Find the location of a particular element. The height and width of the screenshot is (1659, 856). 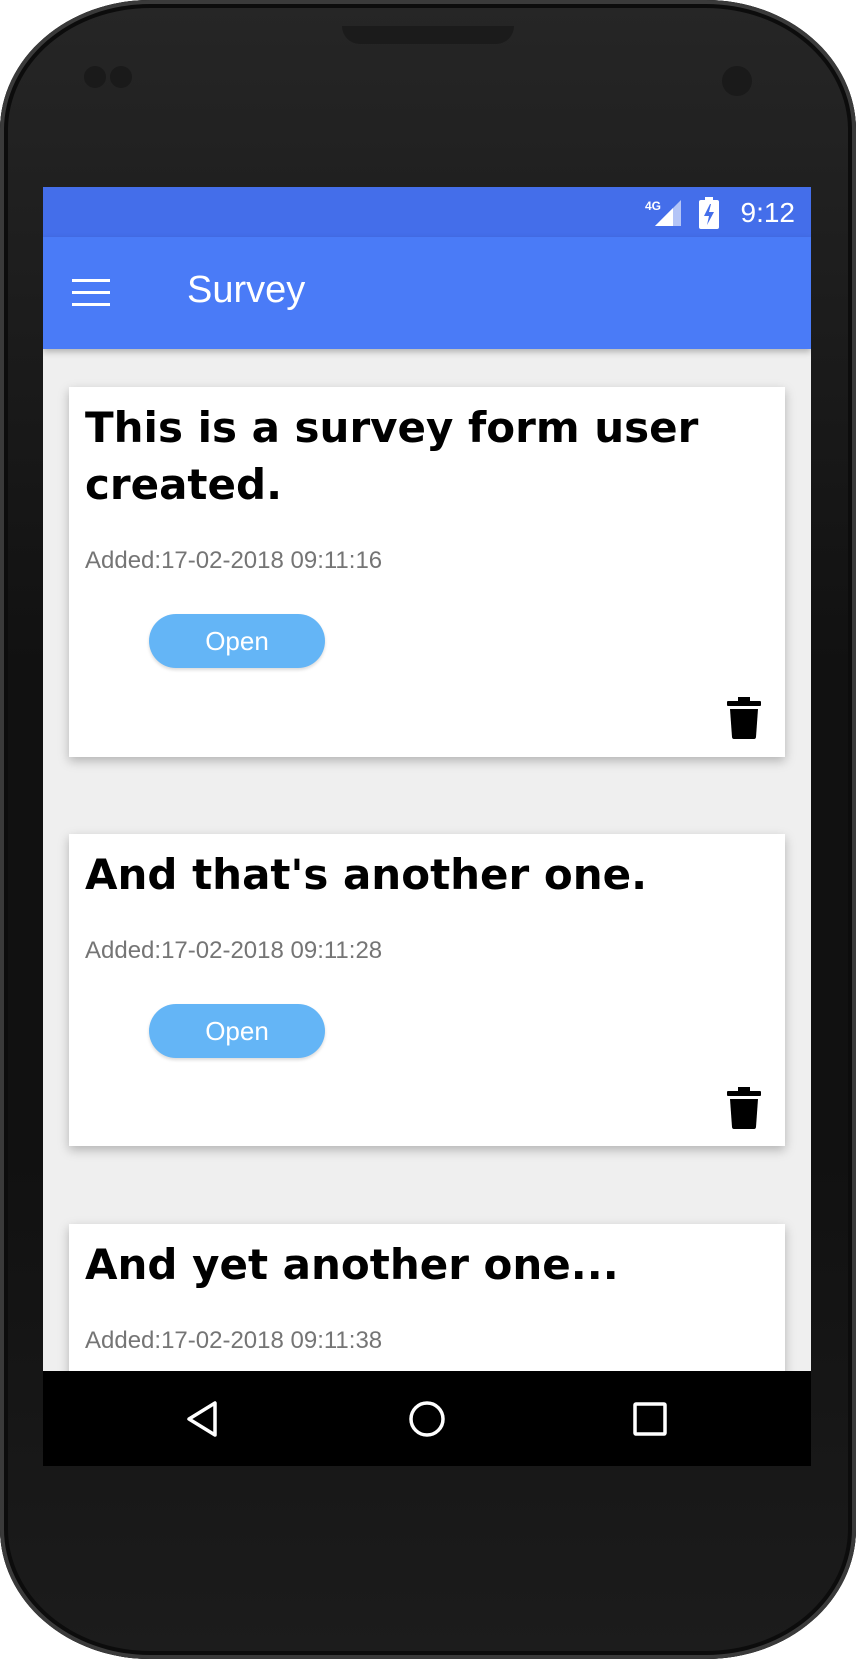

survey-added-date: Added:17-02-2018 09:11:28 is located at coordinates (234, 950).